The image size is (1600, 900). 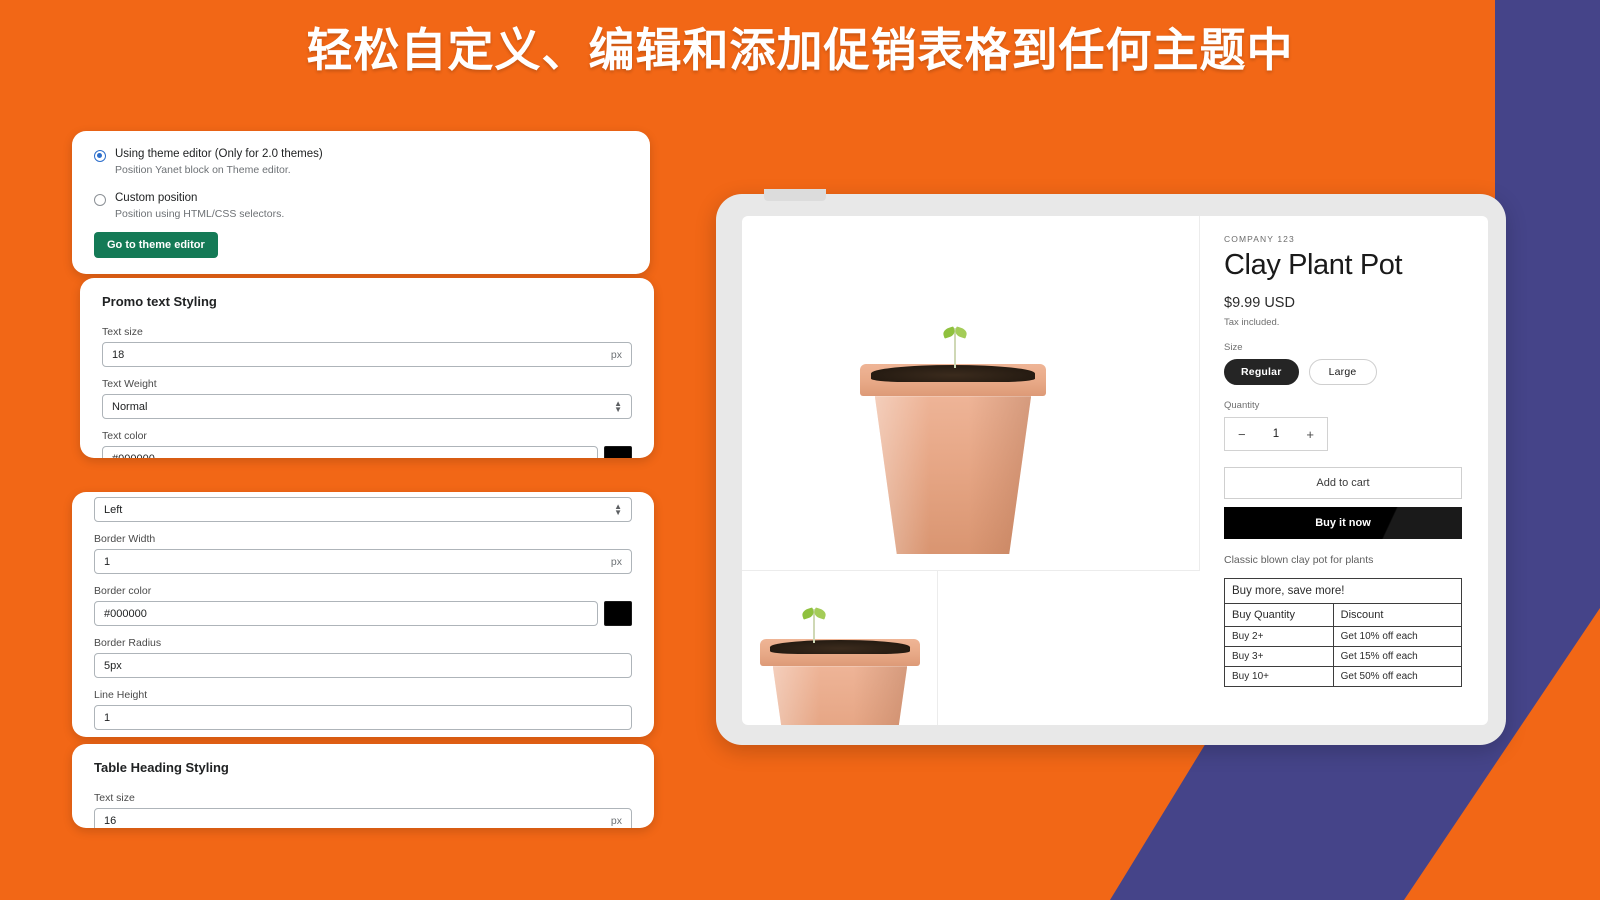 I want to click on clay-pot-illustration, so click(x=953, y=459).